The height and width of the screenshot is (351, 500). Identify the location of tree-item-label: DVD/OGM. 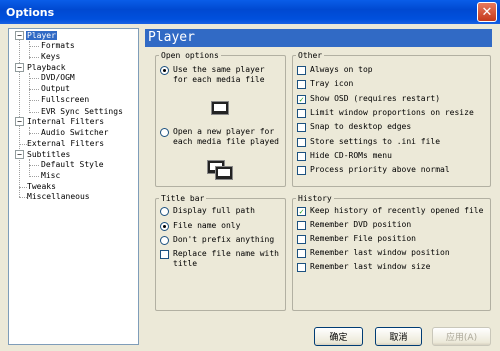
(58, 77).